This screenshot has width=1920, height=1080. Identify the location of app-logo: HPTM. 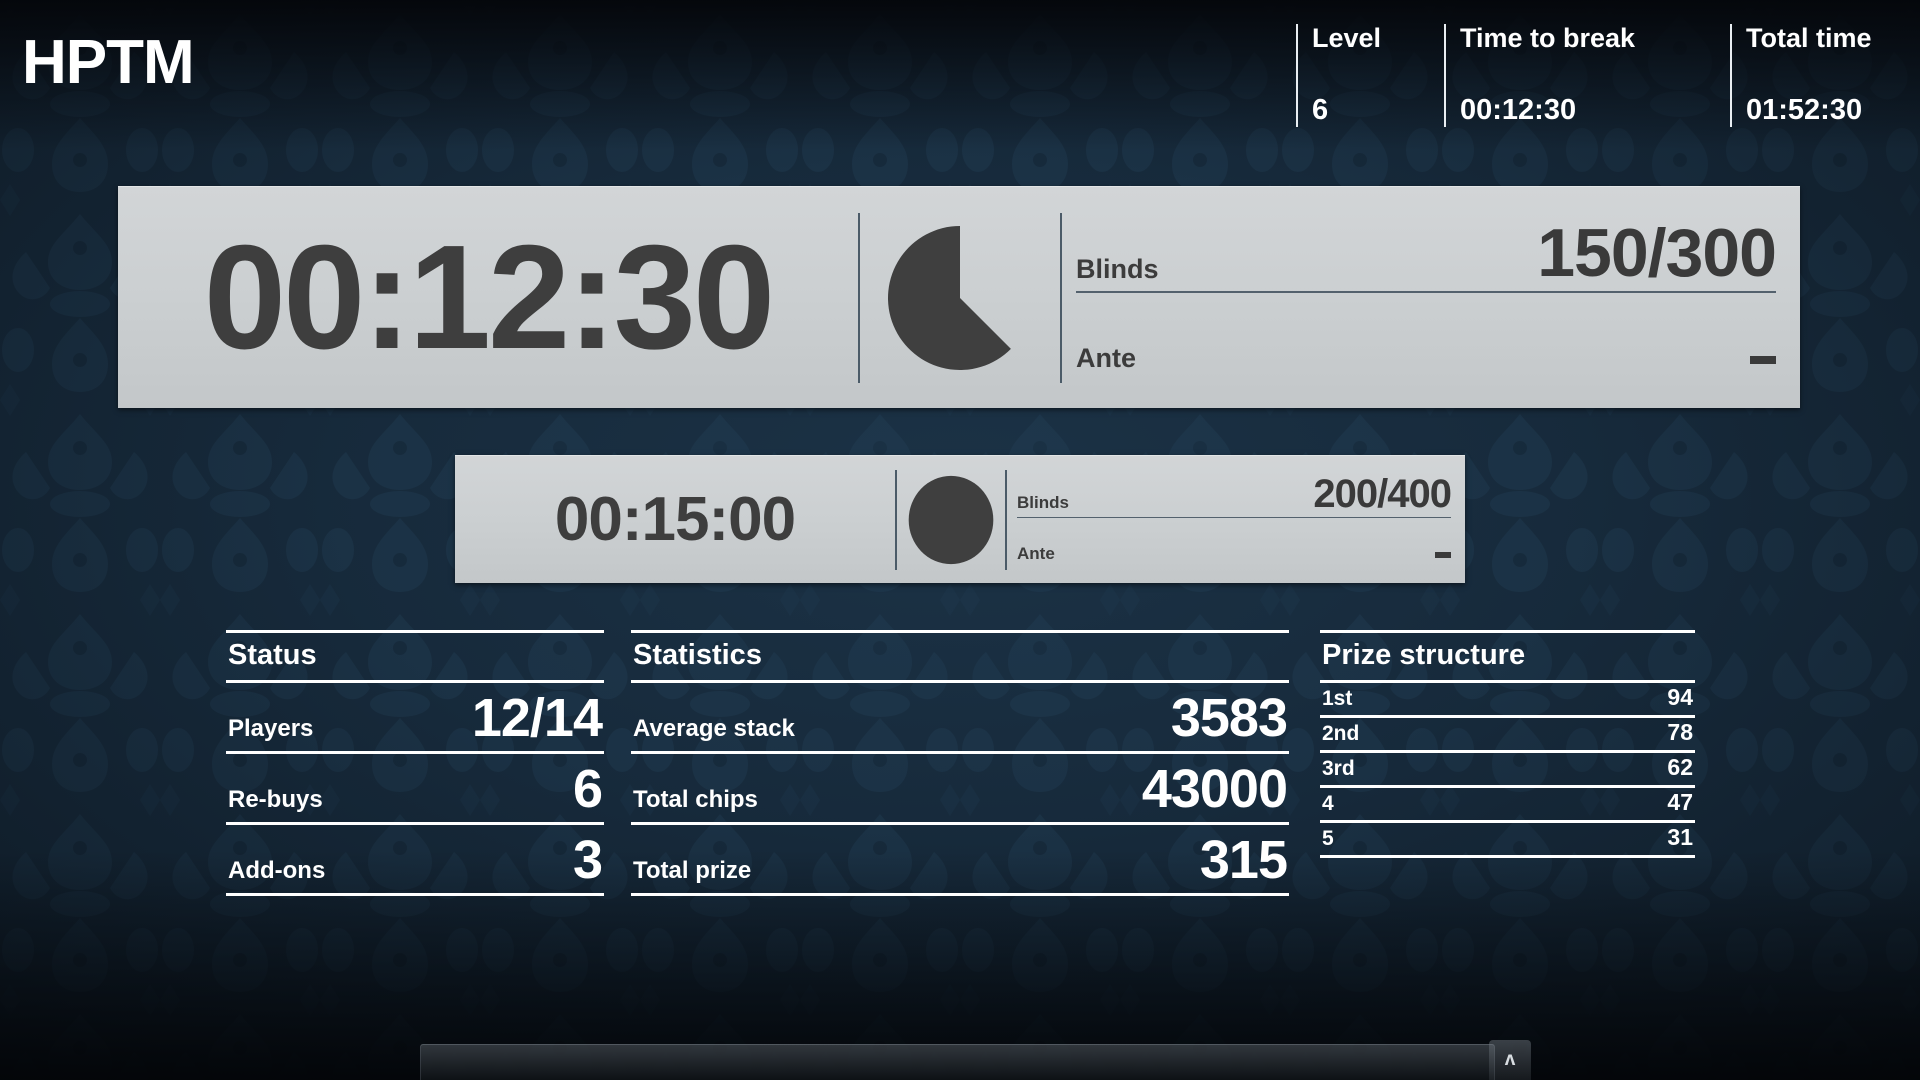
(108, 62).